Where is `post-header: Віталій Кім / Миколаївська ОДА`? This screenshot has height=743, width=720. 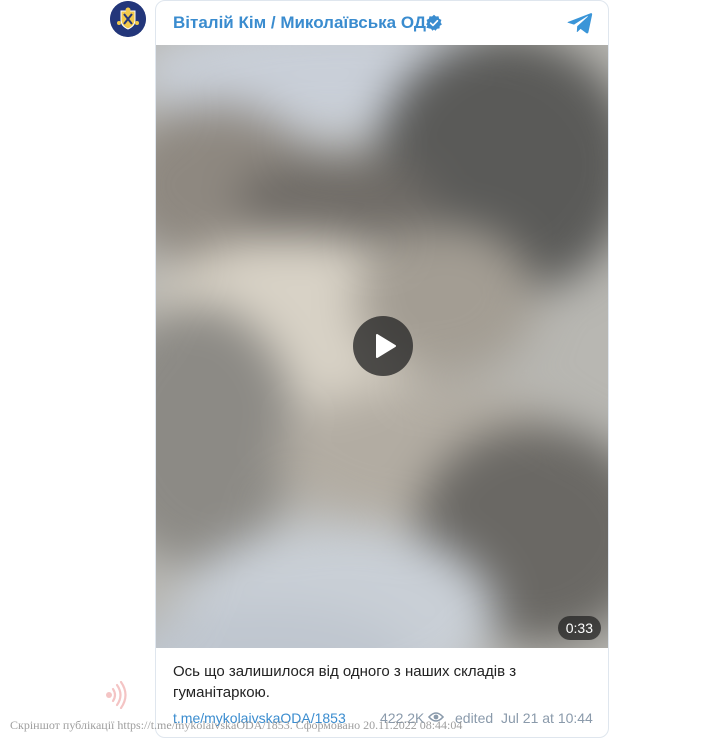
post-header: Віталій Кім / Миколаївська ОДА is located at coordinates (382, 23).